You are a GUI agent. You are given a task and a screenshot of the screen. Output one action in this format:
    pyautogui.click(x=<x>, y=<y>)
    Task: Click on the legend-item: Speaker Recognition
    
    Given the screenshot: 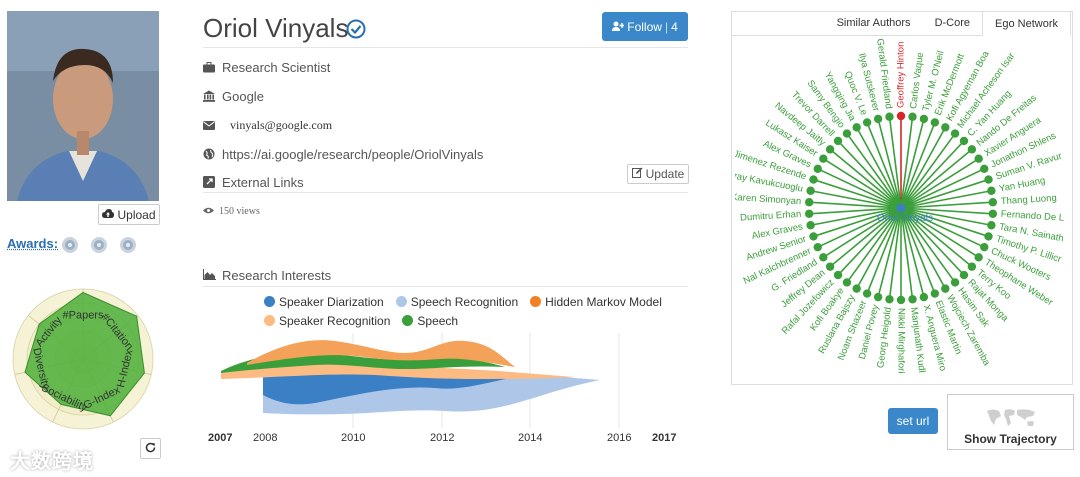 What is the action you would take?
    pyautogui.click(x=327, y=320)
    